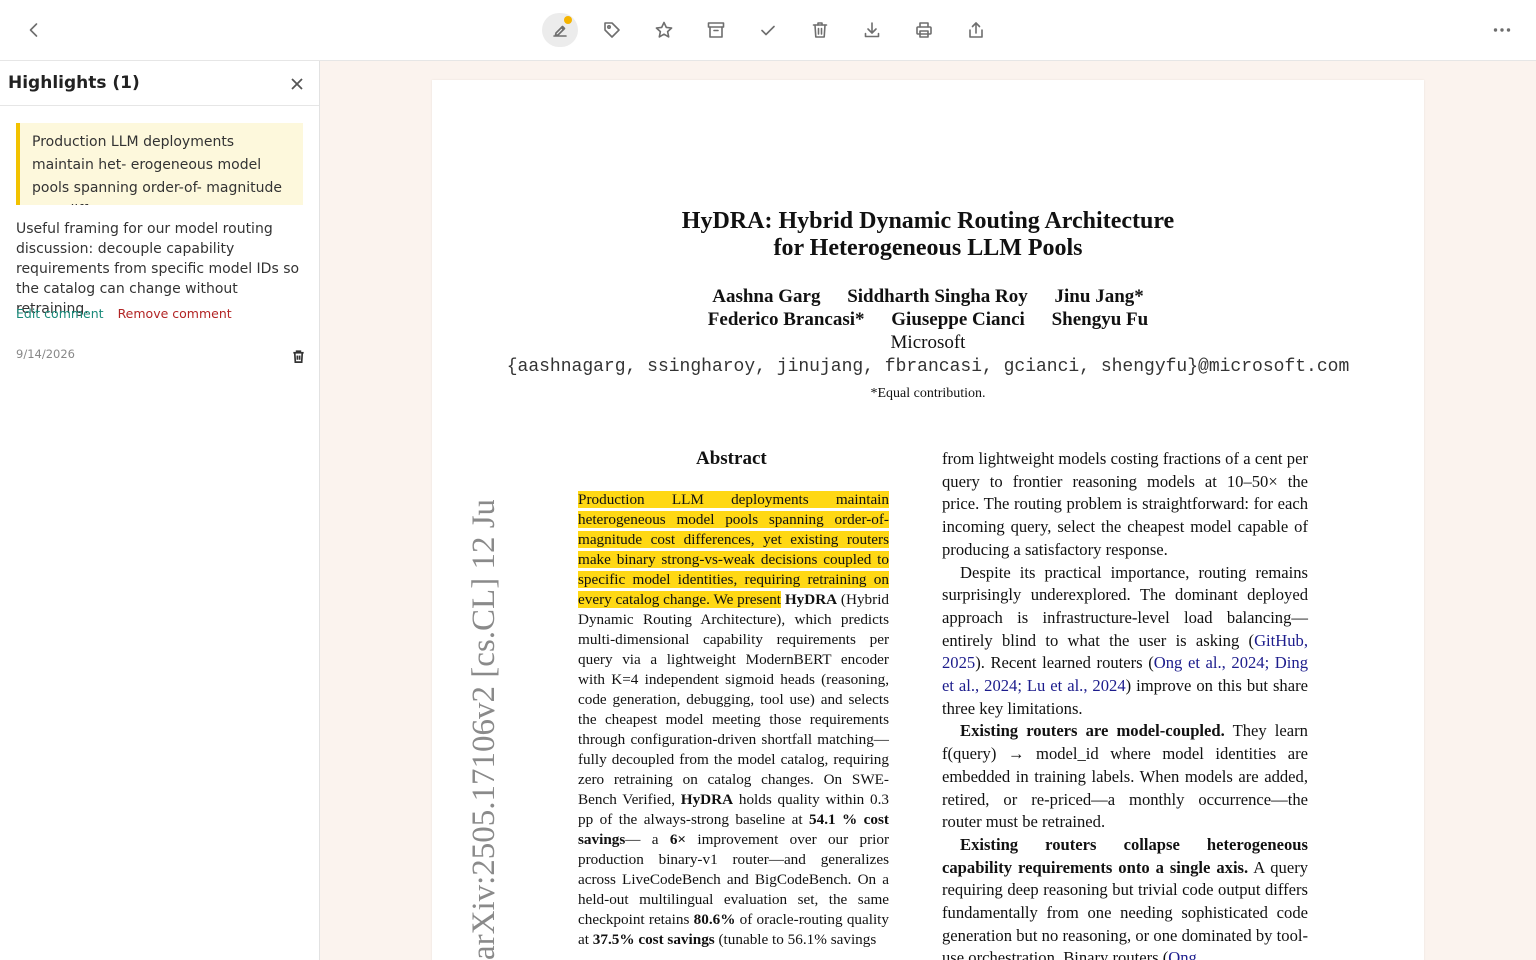 The width and height of the screenshot is (1536, 960). I want to click on print-icon, so click(924, 30).